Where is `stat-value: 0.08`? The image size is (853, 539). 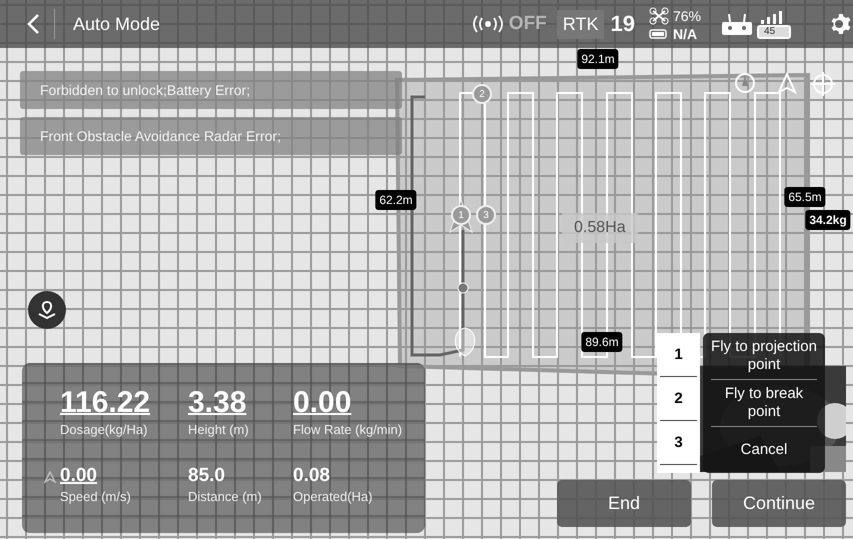
stat-value: 0.08 is located at coordinates (311, 476).